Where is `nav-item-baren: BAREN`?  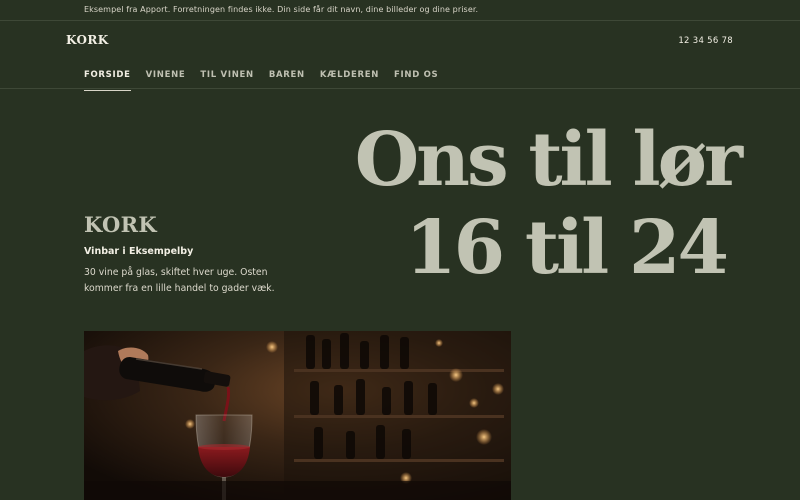 nav-item-baren: BAREN is located at coordinates (287, 80).